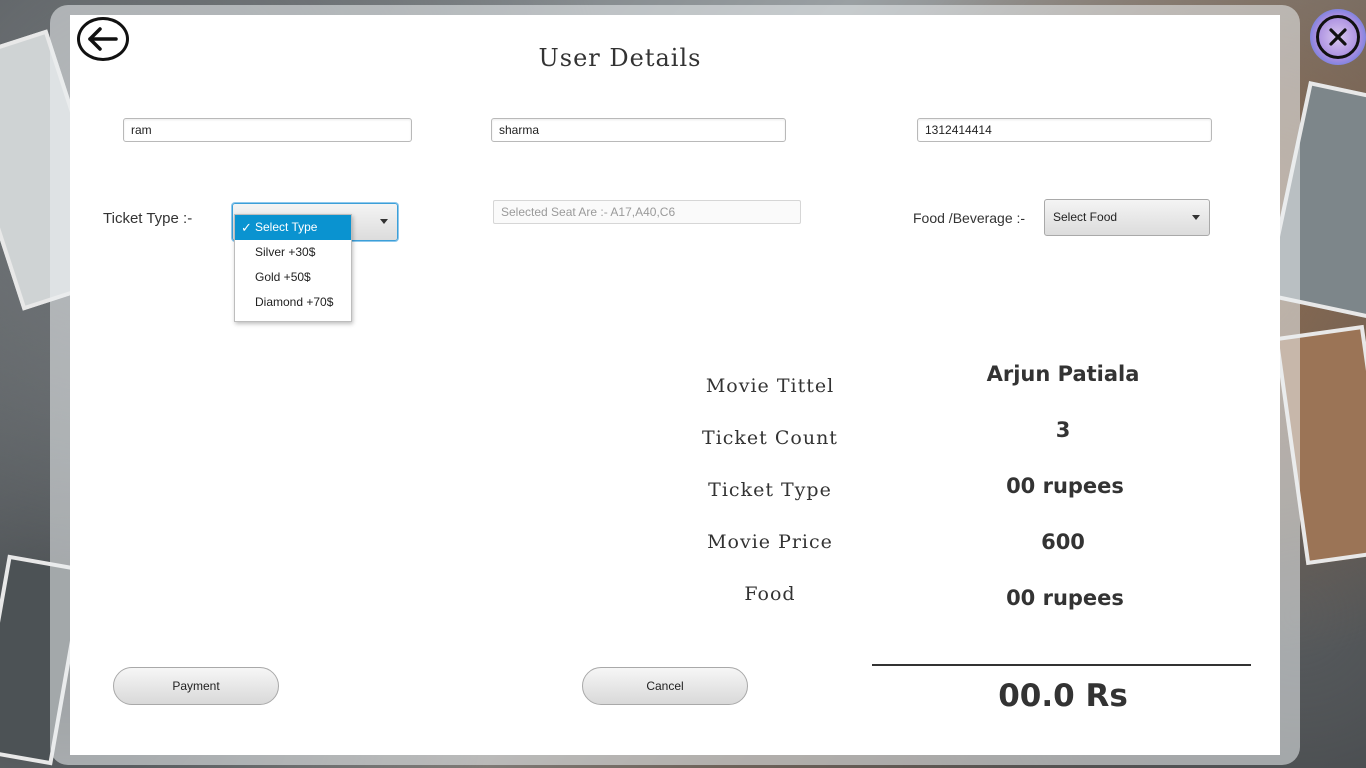 This screenshot has width=1366, height=768. Describe the element at coordinates (647, 212) in the screenshot. I see `selected-seats-field: Selected Seat Are :- A17,A40,C6` at that location.